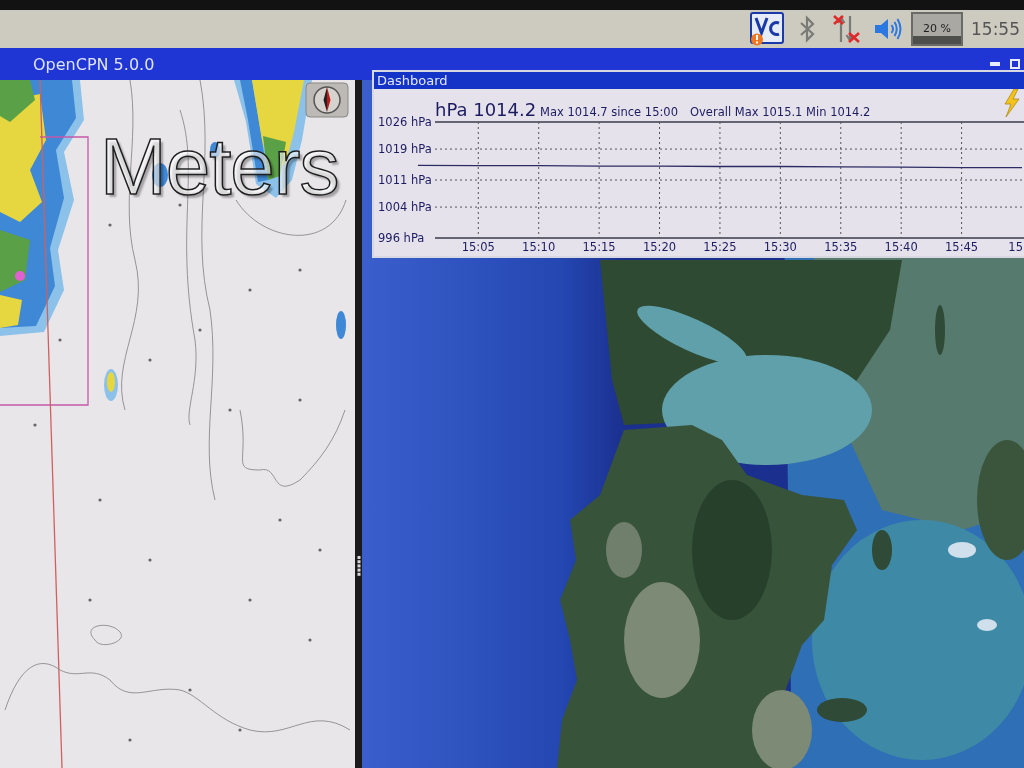 Image resolution: width=1024 pixels, height=768 pixels. I want to click on y-axis-label: 1026 hPa, so click(405, 122).